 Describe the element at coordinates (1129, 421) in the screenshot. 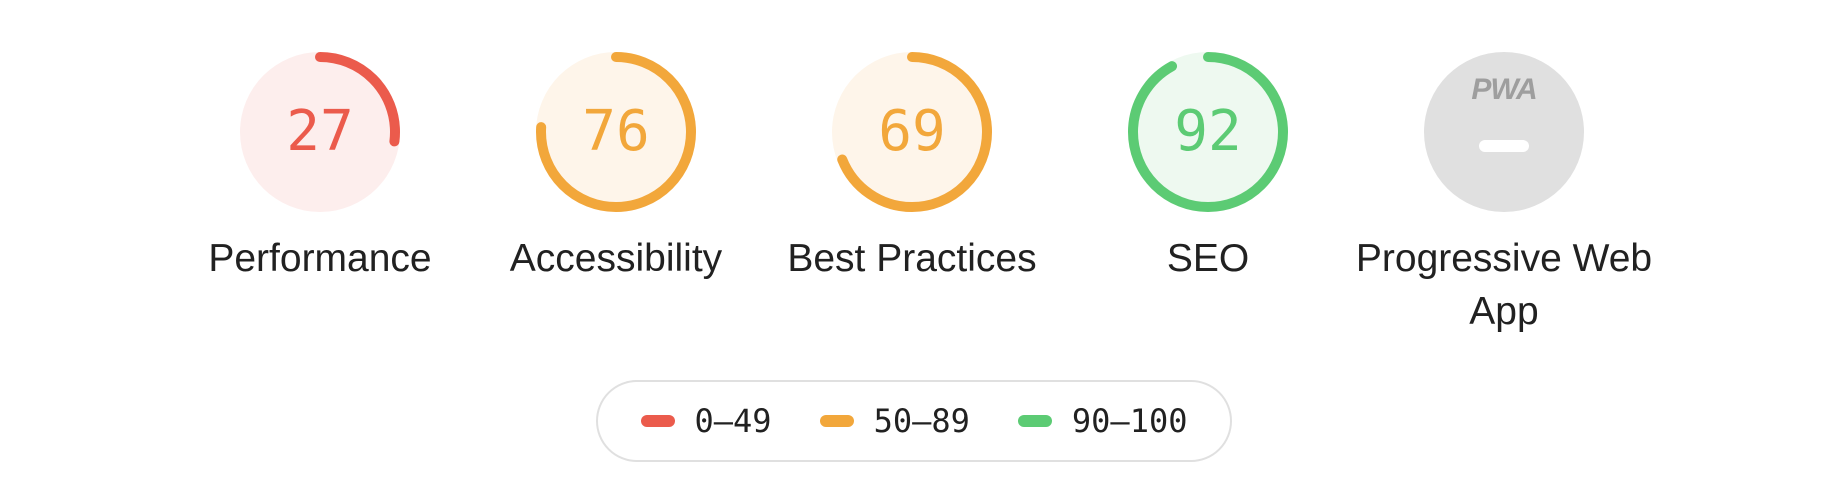

I see `legend-range: 90–100` at that location.